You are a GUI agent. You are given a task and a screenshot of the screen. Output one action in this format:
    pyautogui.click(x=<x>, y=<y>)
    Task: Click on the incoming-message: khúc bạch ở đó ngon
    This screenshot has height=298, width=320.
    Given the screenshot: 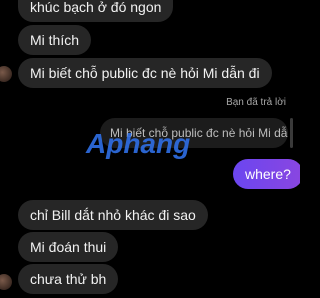 What is the action you would take?
    pyautogui.click(x=96, y=11)
    